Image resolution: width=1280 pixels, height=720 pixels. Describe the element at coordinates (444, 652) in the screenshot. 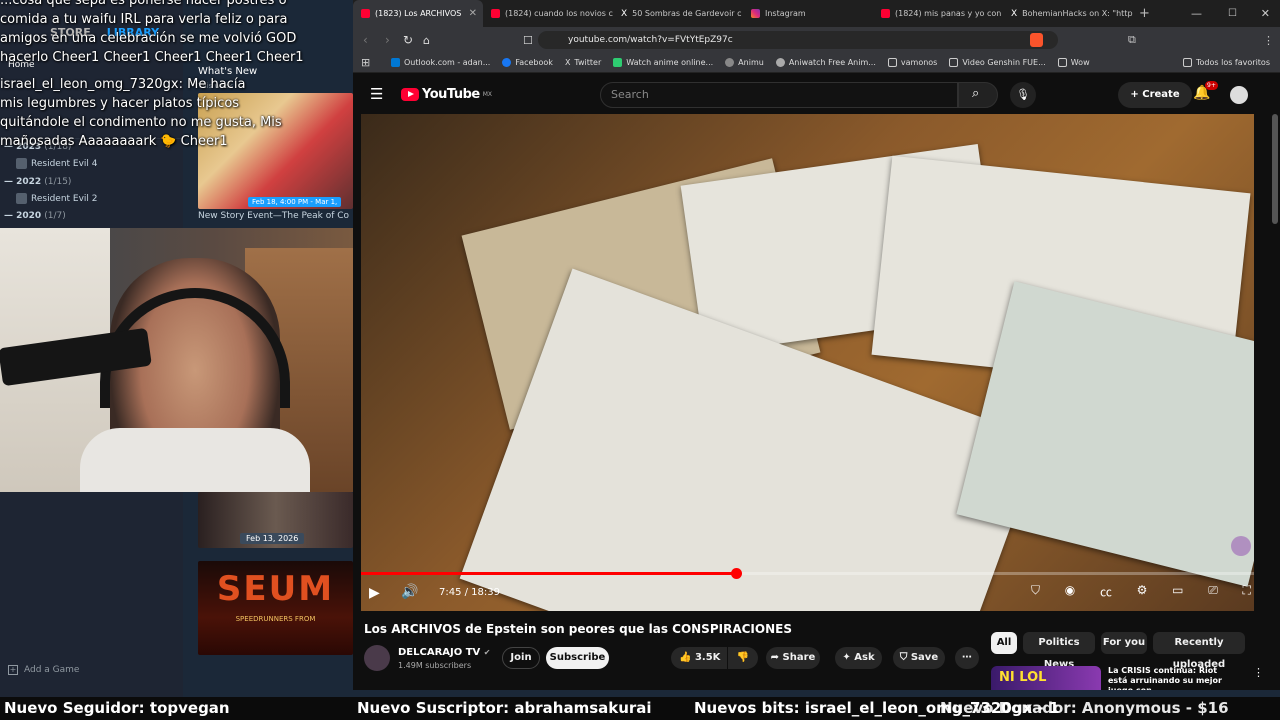

I see `channel-name: DELCARAJO TV ✔` at that location.